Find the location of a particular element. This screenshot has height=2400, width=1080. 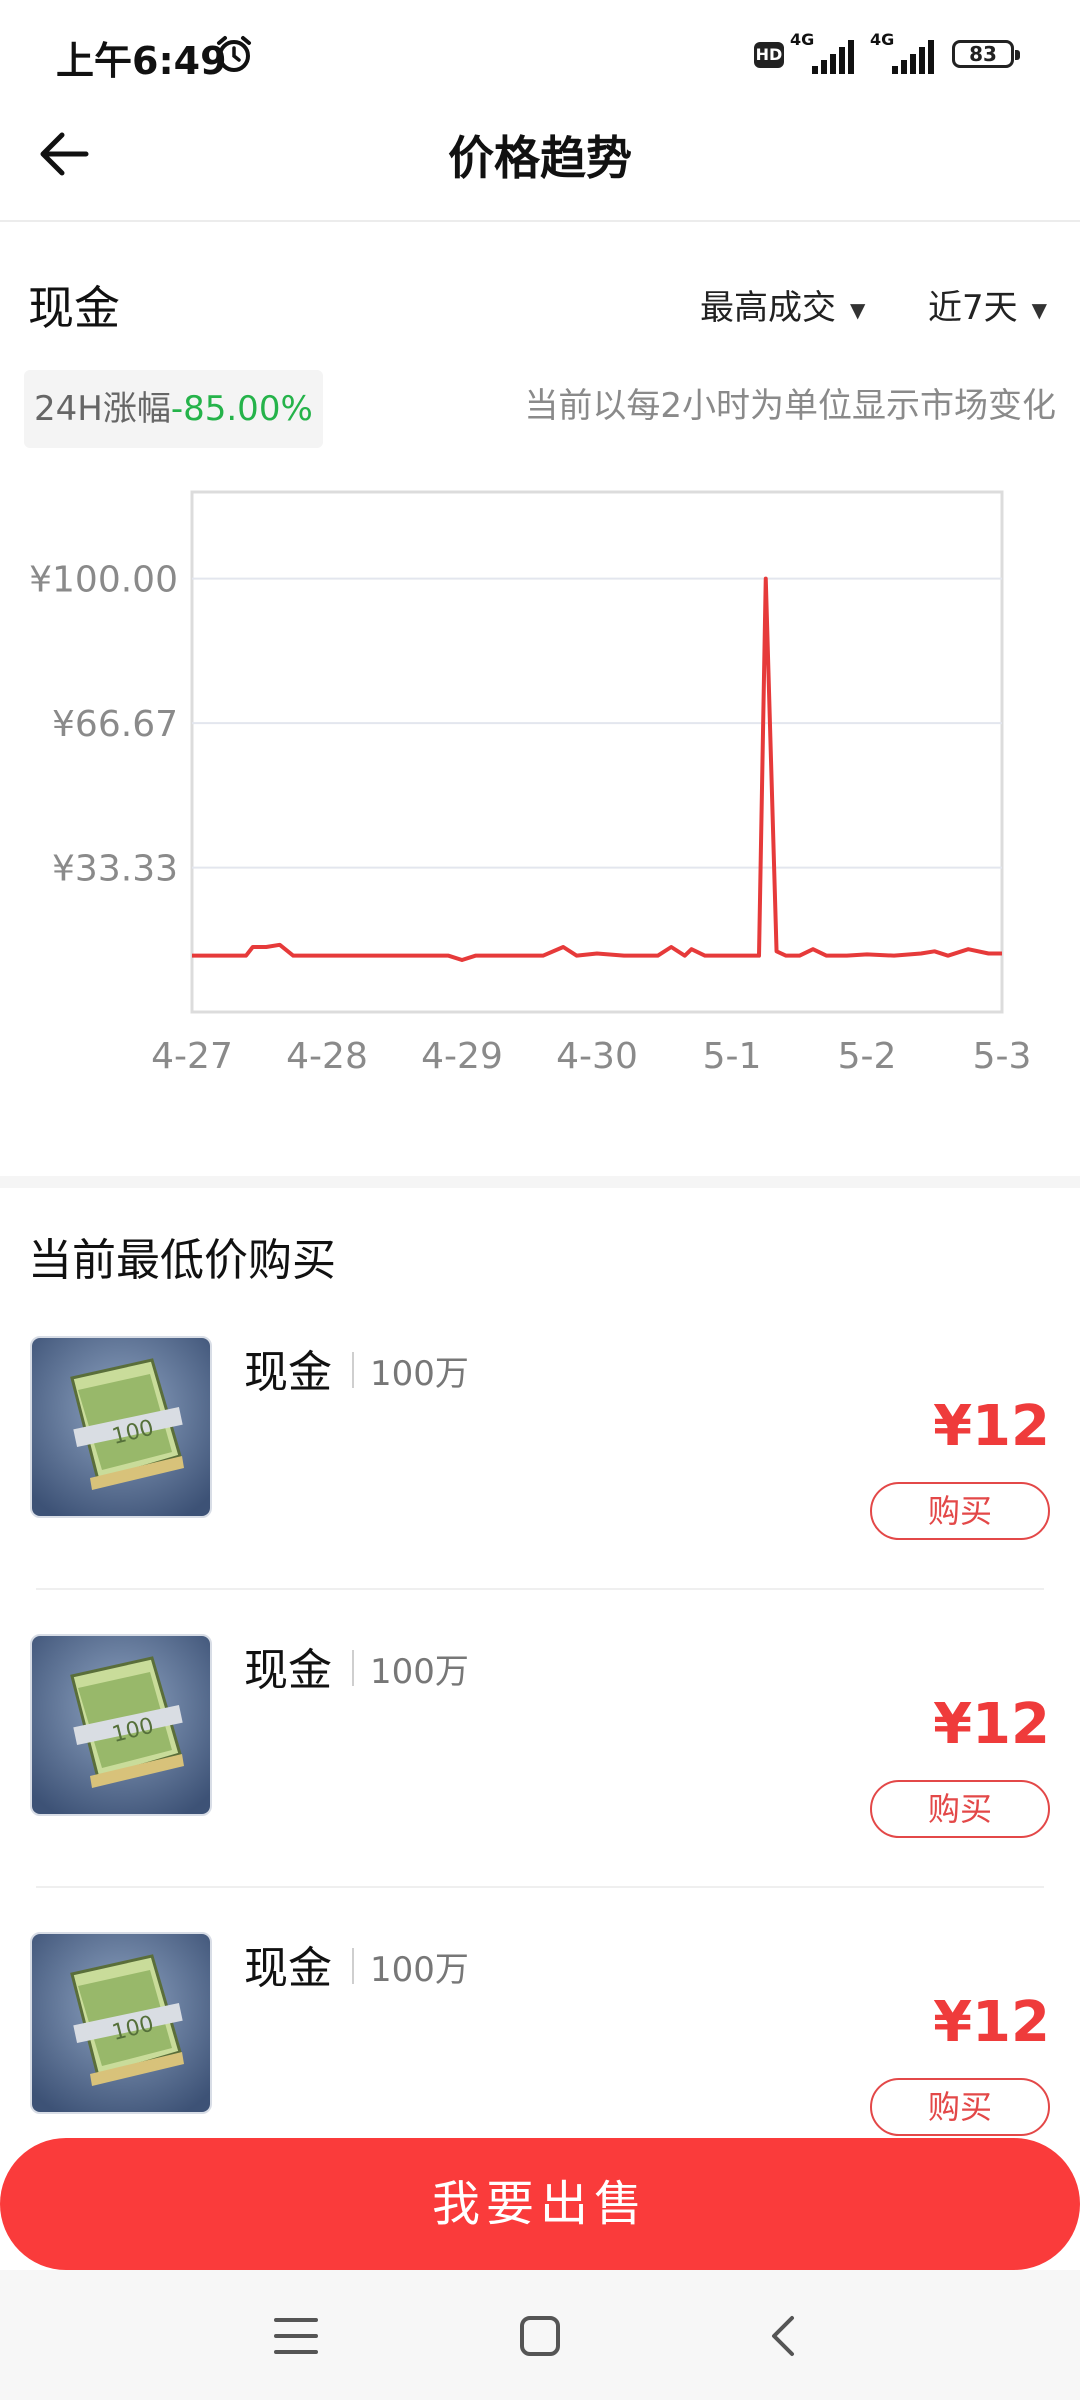

filter-type-dropdown: 最高成交 ▼ is located at coordinates (782, 304).